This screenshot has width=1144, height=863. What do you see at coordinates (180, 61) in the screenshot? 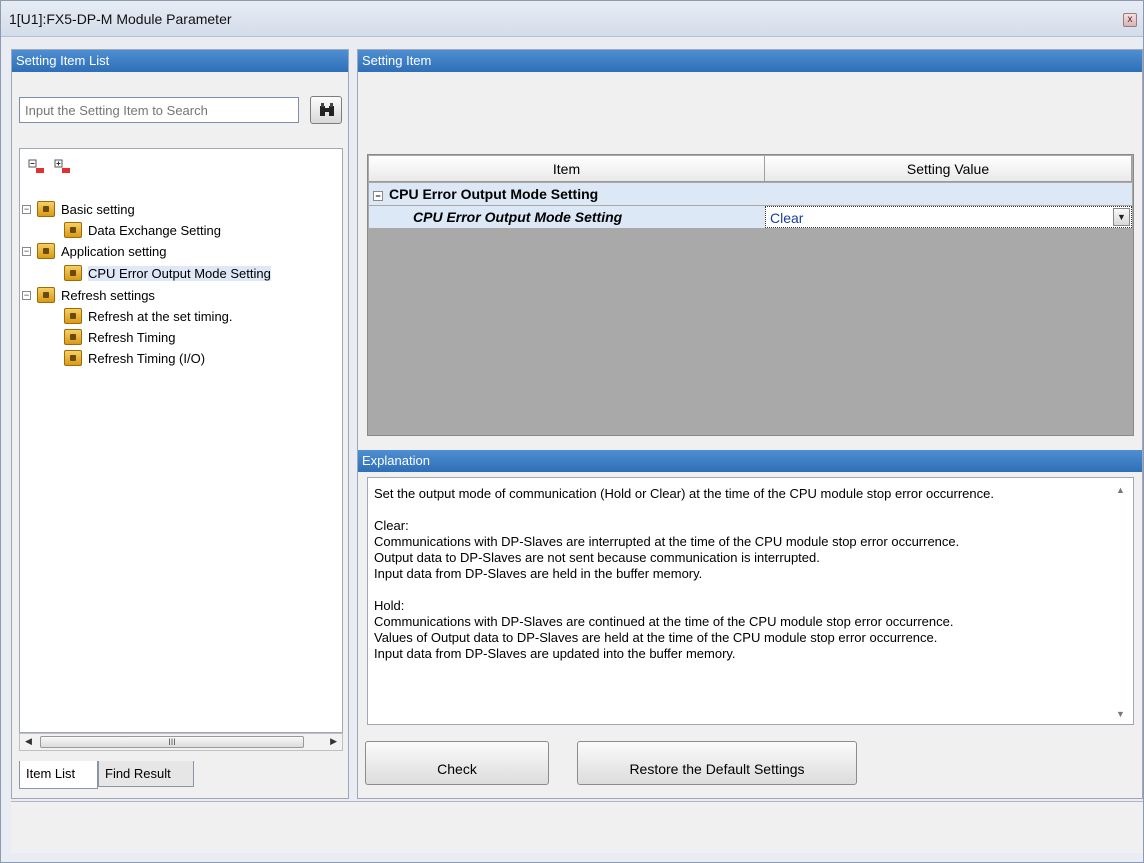
I see `setting-item-list-header: Setting Item List` at bounding box center [180, 61].